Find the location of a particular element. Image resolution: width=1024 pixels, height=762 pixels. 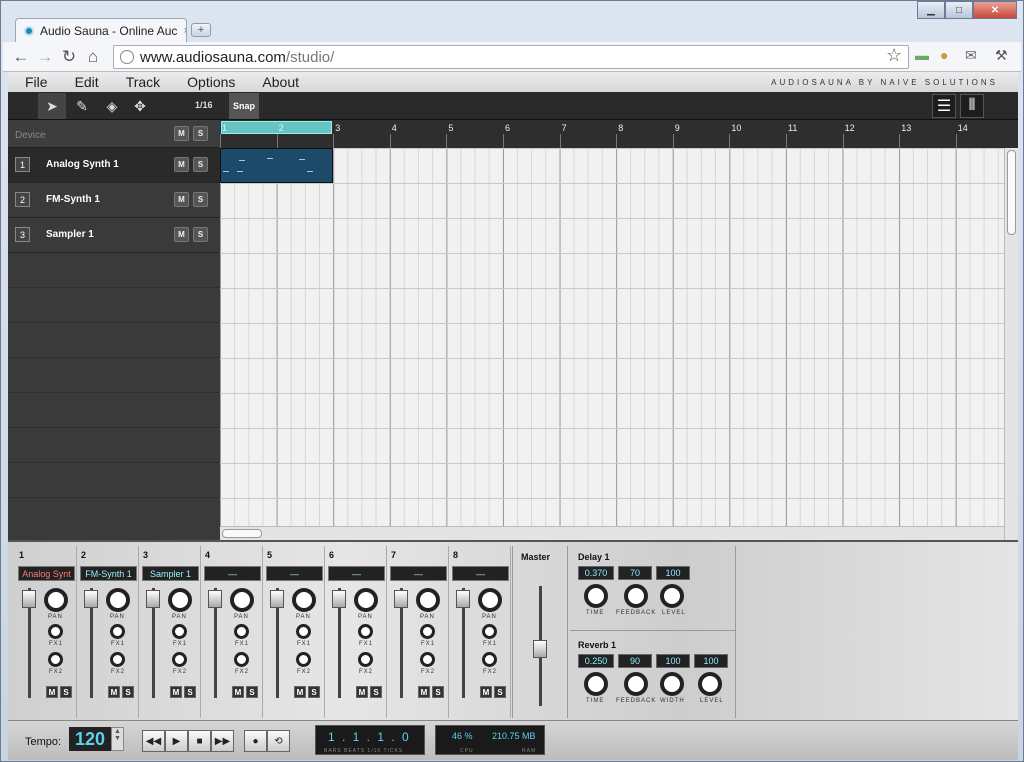

reload-icon: ↻ is located at coordinates (69, 57).